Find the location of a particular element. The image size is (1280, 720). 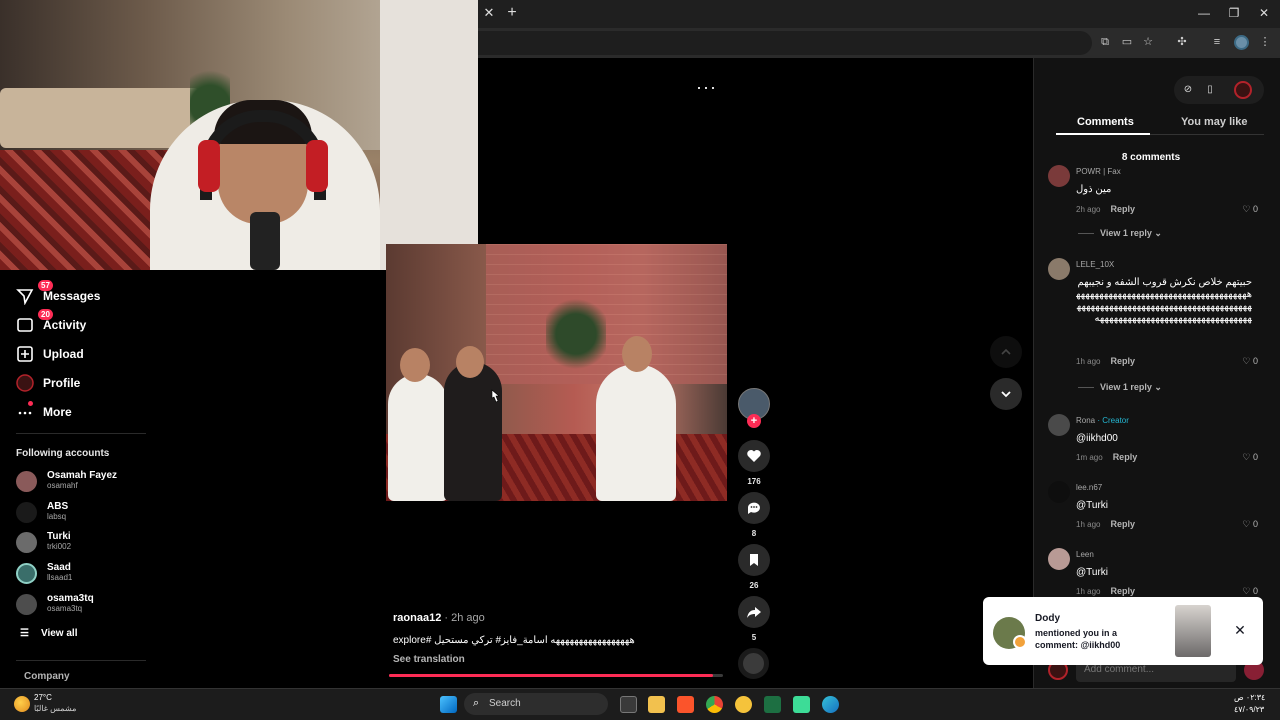

cast-icon: ▭ is located at coordinates (1127, 42).